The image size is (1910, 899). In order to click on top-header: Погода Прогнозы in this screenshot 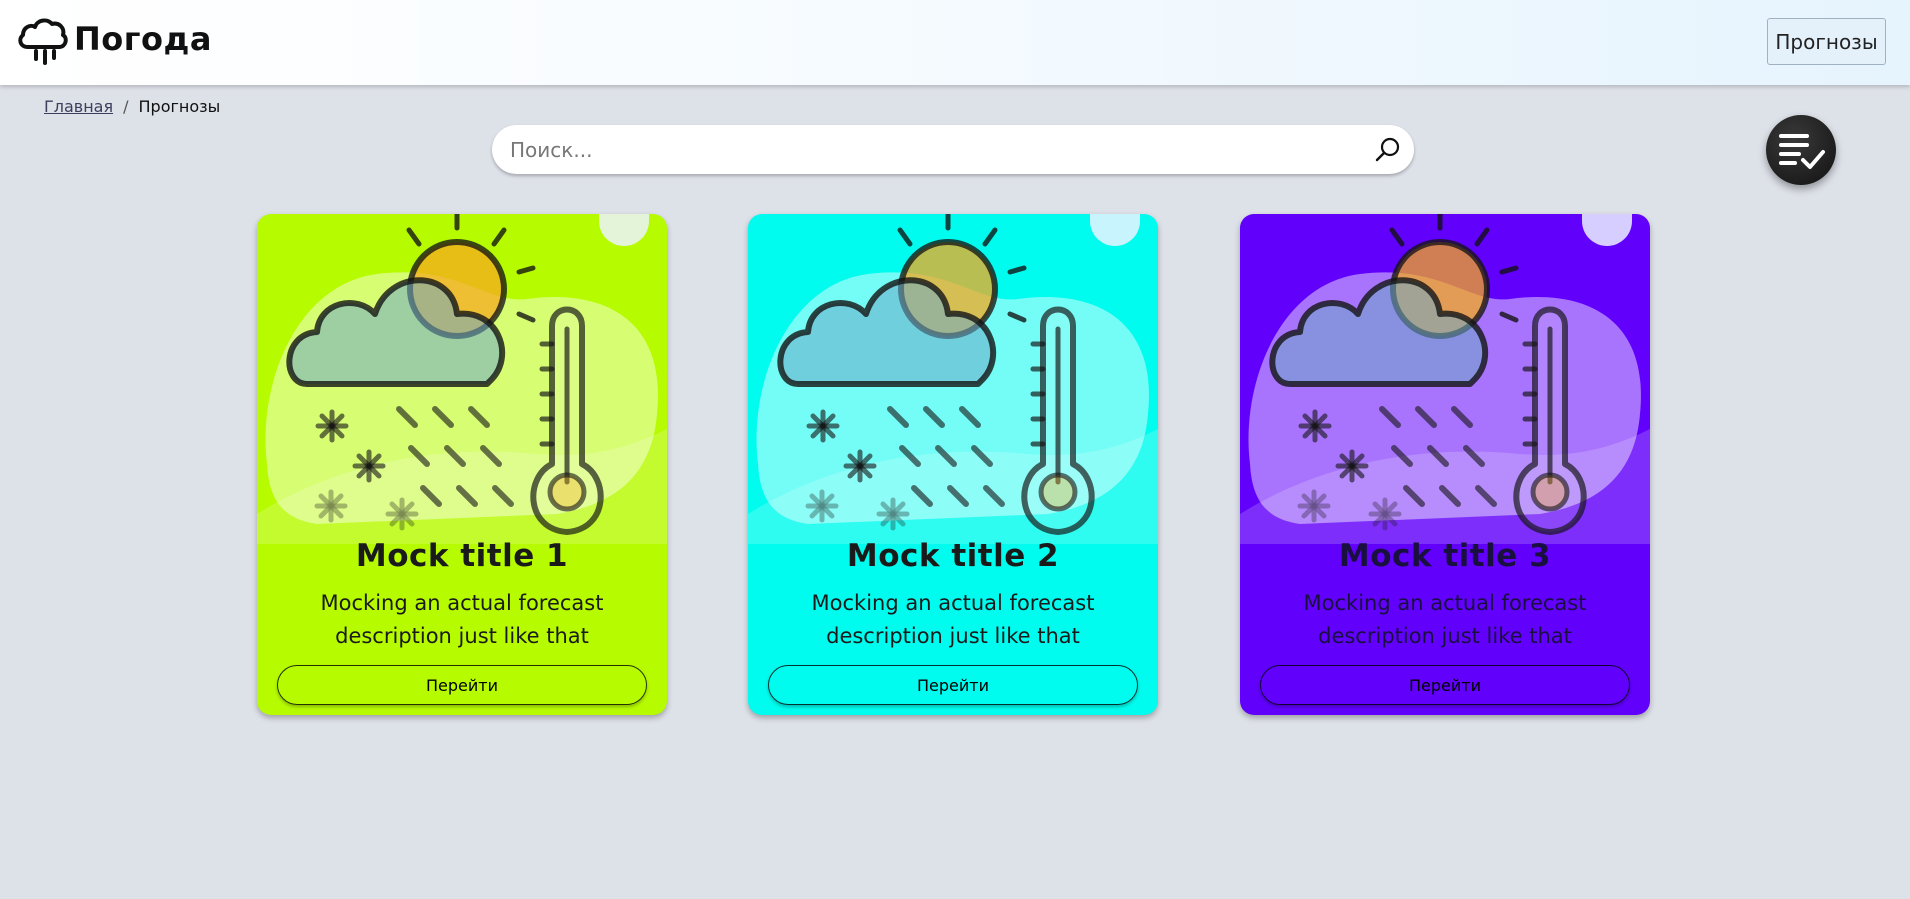, I will do `click(955, 42)`.